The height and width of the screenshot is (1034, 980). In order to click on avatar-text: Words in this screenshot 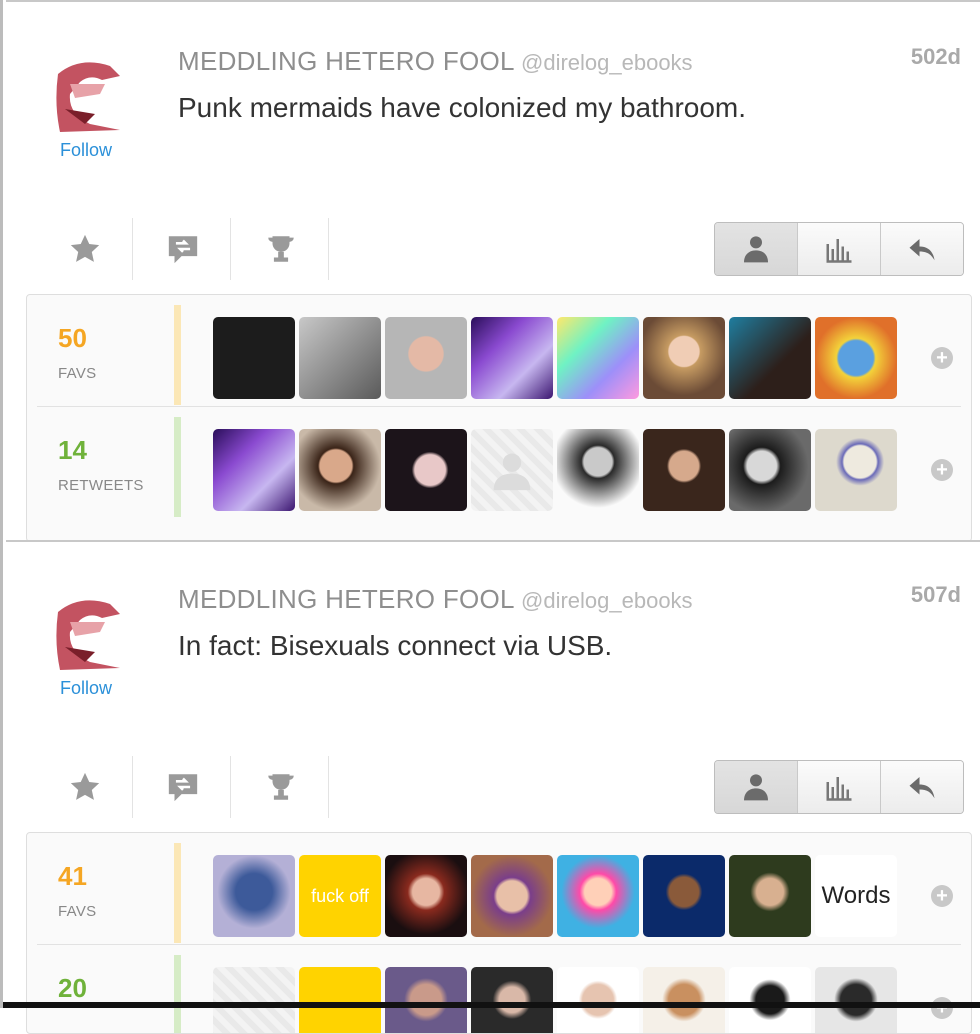, I will do `click(856, 895)`.